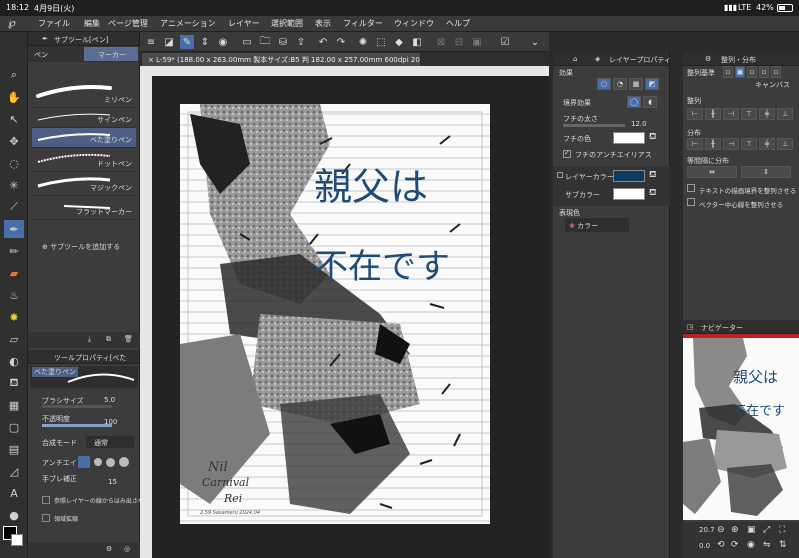  What do you see at coordinates (77, 406) in the screenshot?
I see `brush-size-slider` at bounding box center [77, 406].